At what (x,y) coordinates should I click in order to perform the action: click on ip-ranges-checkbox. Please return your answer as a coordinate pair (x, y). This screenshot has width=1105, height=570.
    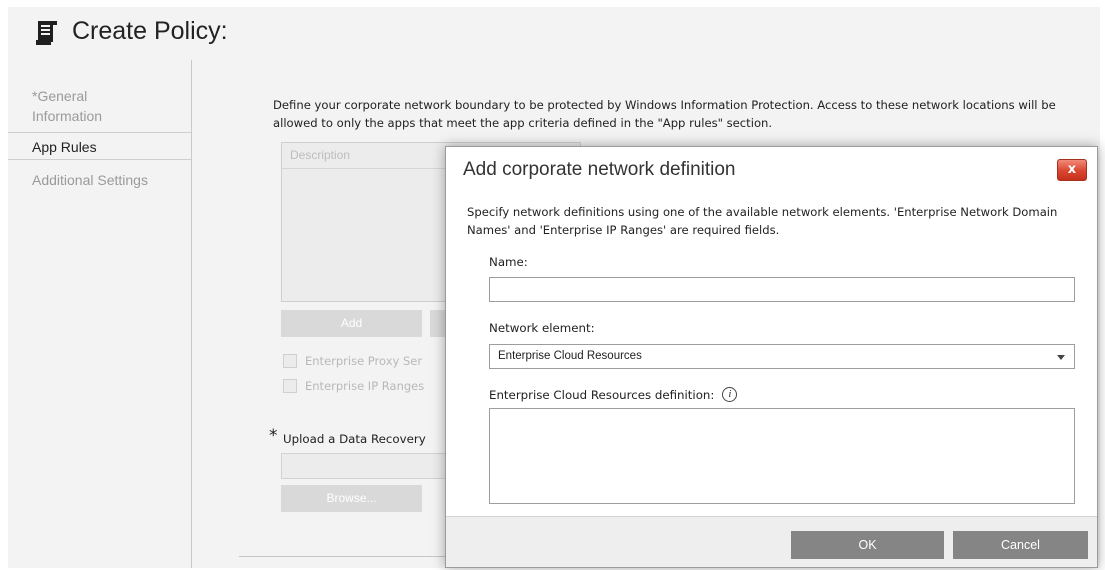
    Looking at the image, I should click on (290, 386).